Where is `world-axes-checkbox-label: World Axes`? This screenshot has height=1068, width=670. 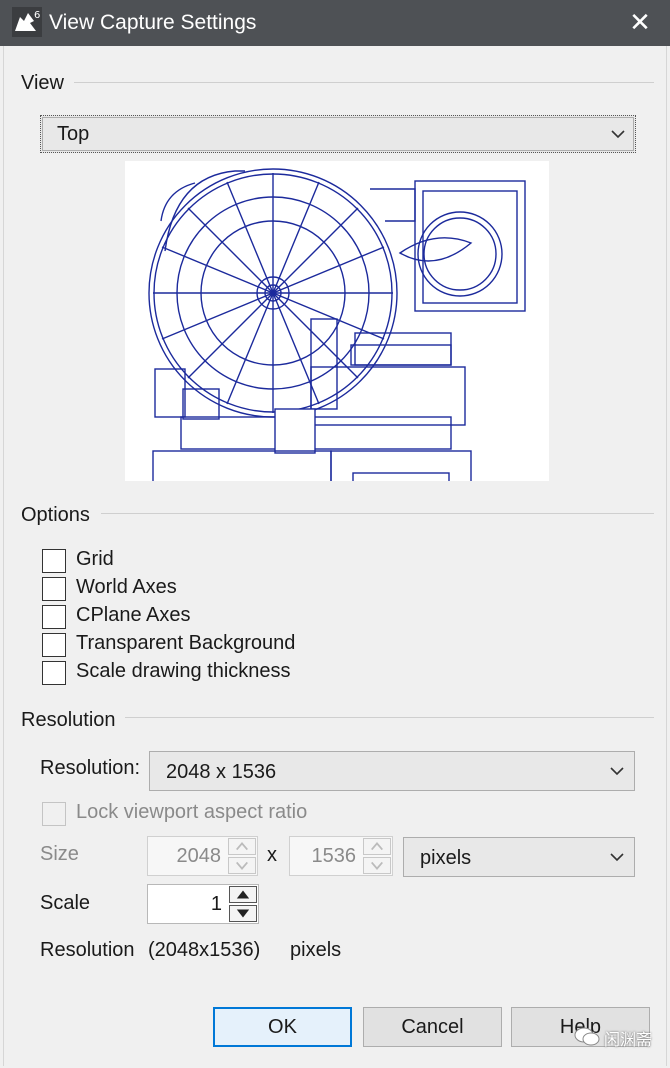
world-axes-checkbox-label: World Axes is located at coordinates (126, 587).